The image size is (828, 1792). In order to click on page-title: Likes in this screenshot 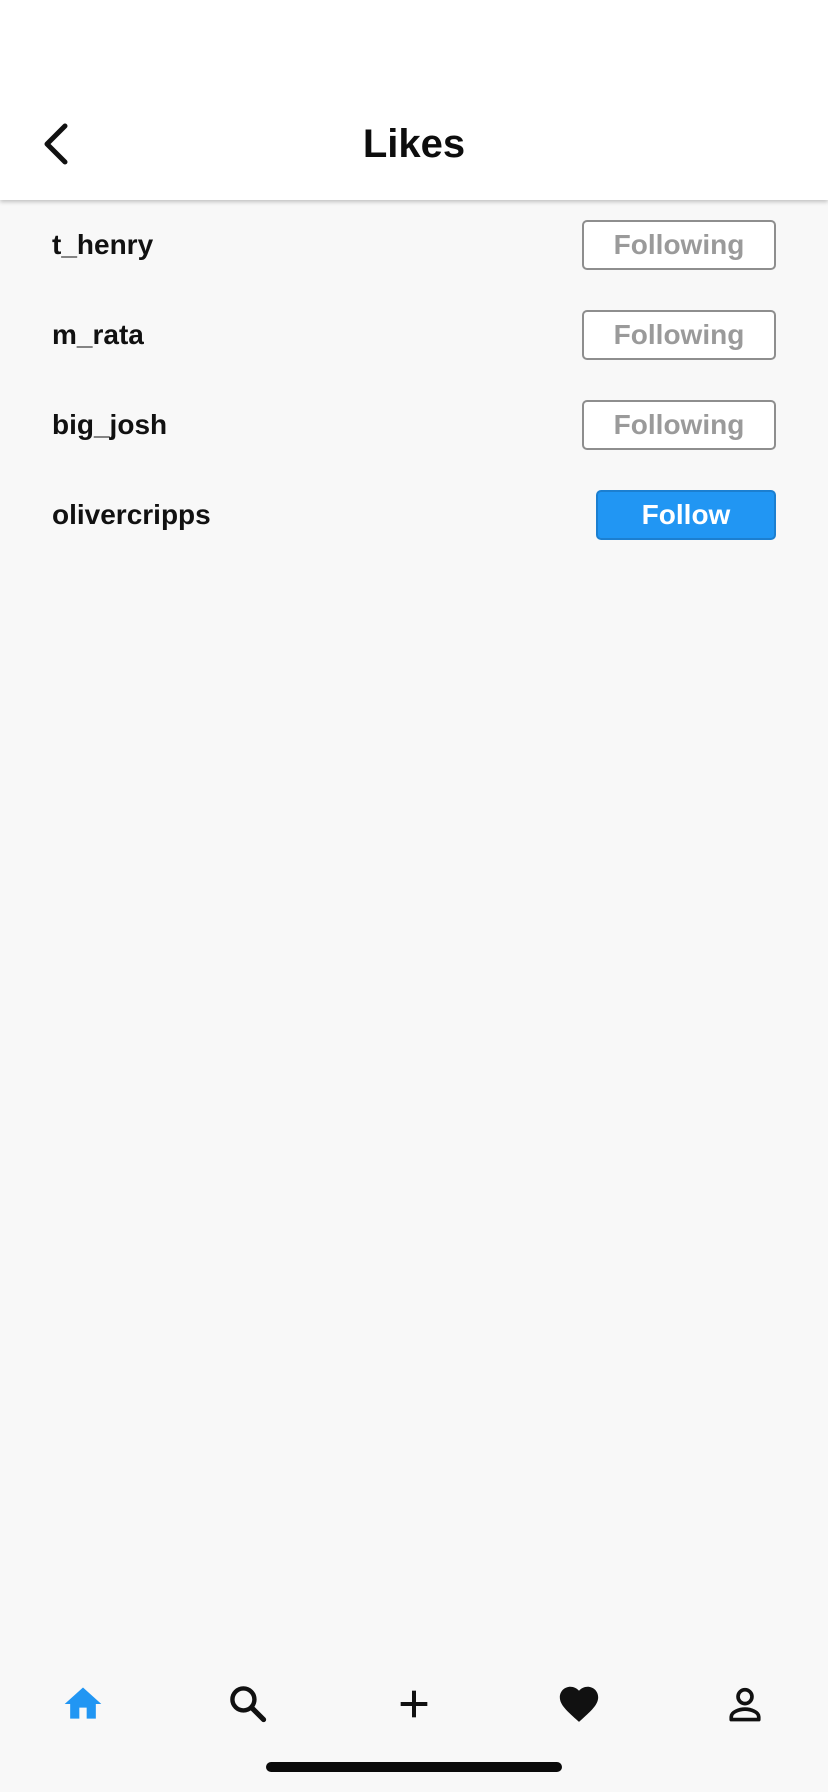, I will do `click(414, 144)`.